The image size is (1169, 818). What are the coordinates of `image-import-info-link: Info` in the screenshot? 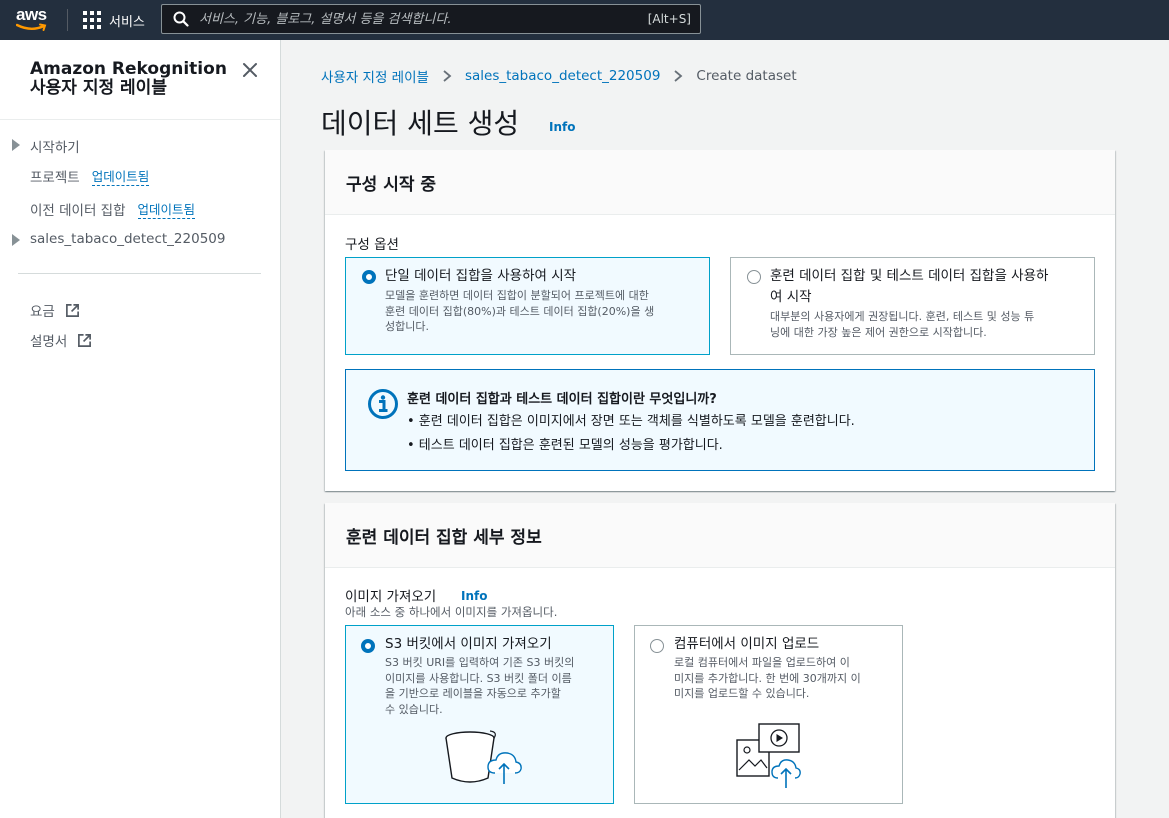 It's located at (474, 596).